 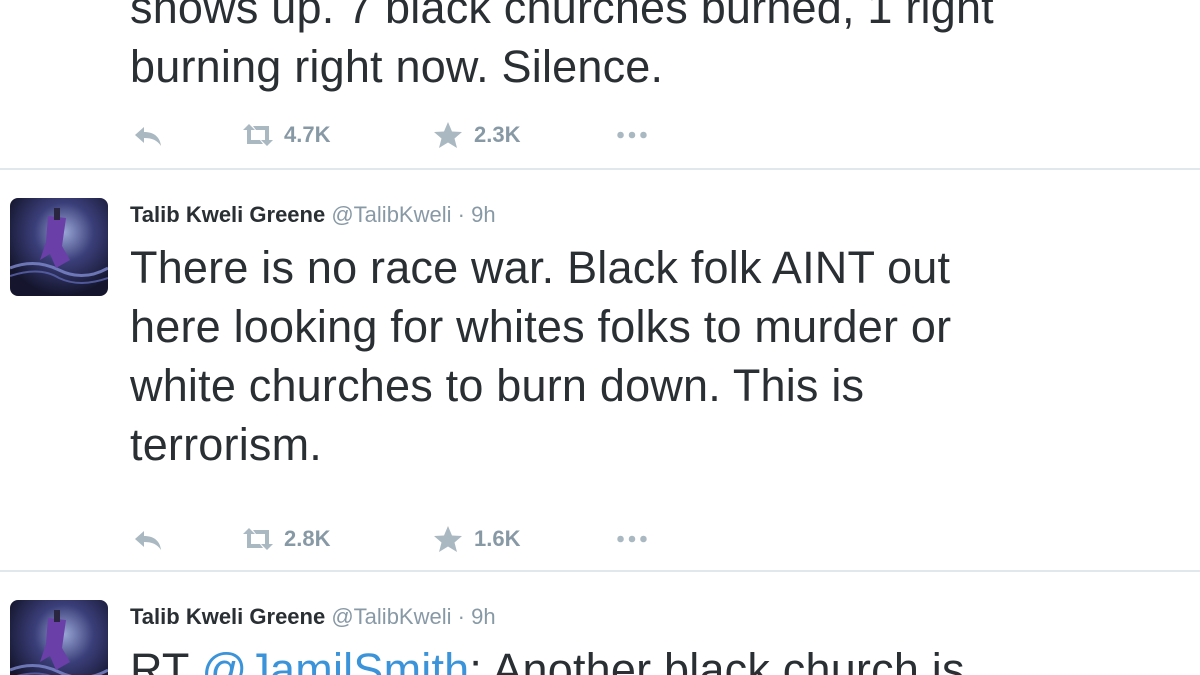 I want to click on tweet-text-line: RT @JamilSmith: Another black church is, so click(x=655, y=657).